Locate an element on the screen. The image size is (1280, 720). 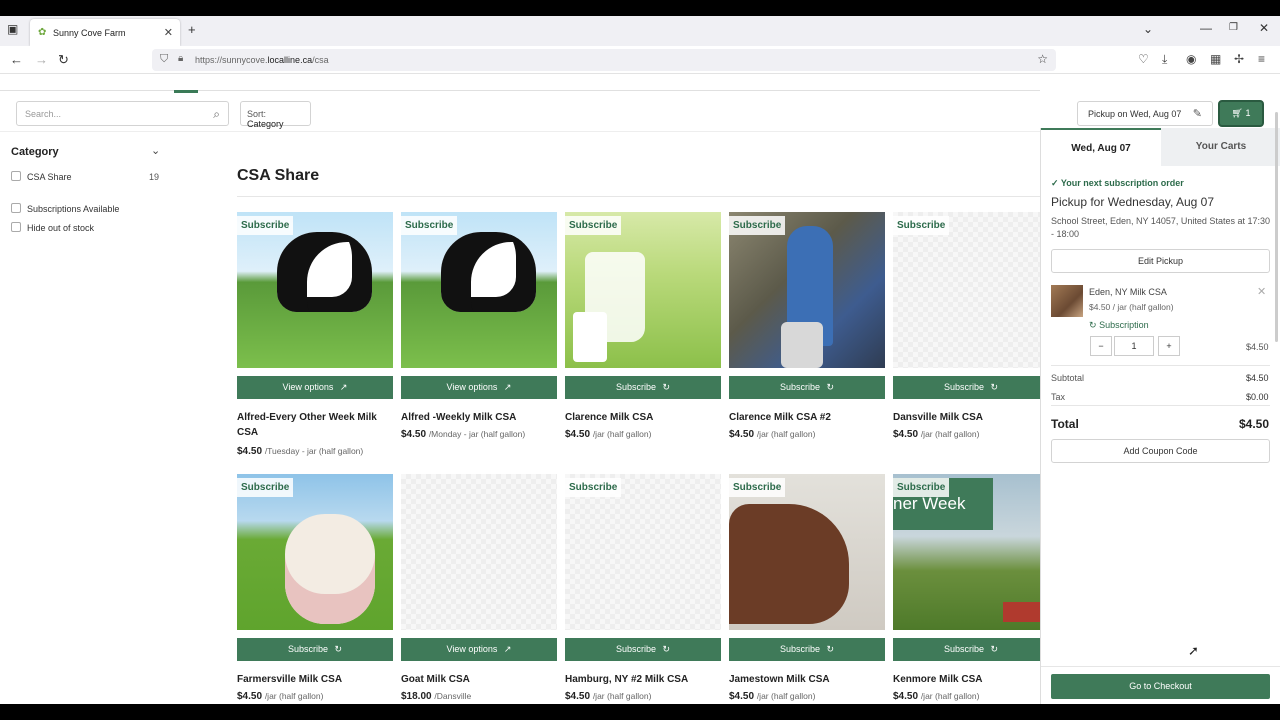
product-title: Hamburg, NY #2 Milk CSA is located at coordinates (645, 679).